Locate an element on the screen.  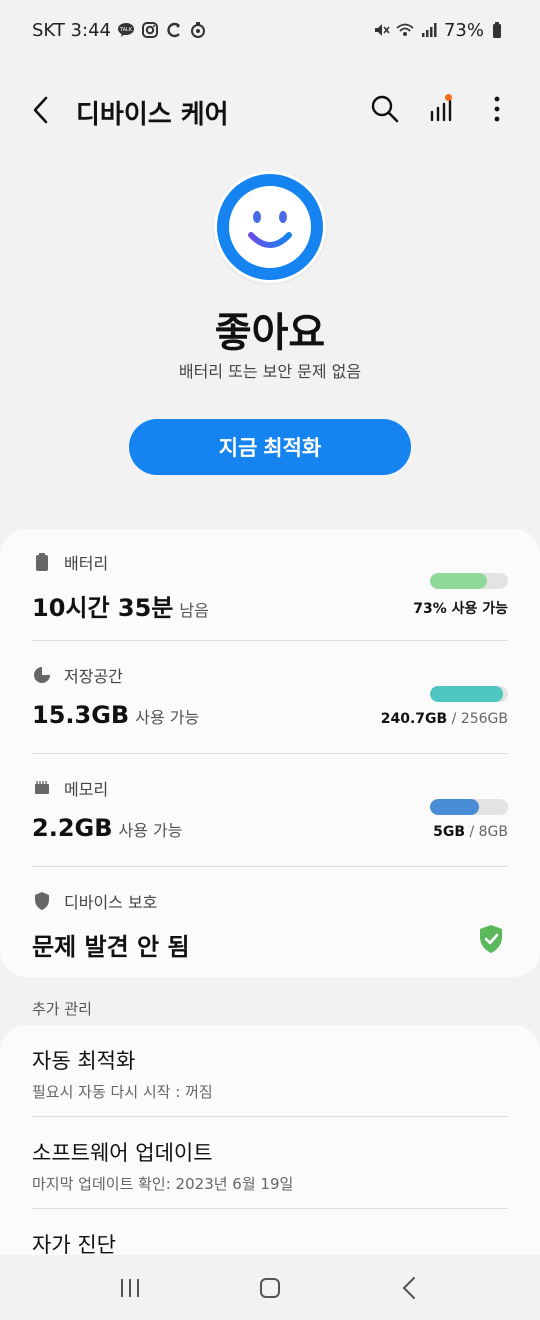
memory-meter-fill is located at coordinates (455, 807).